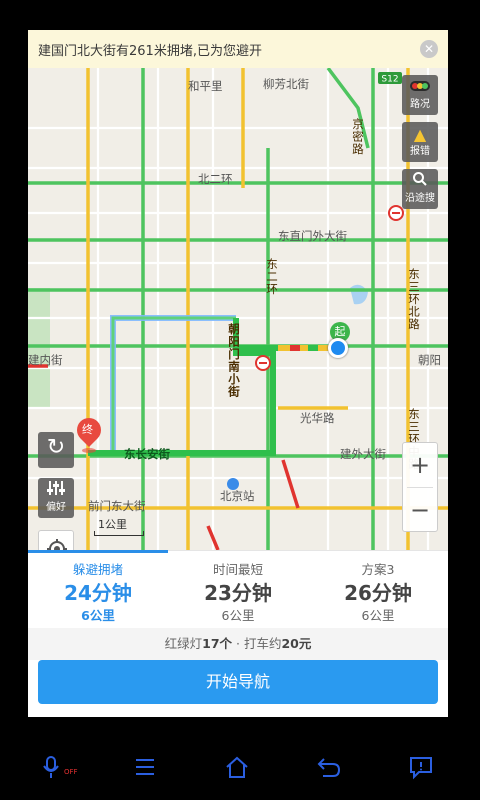 The image size is (480, 800). Describe the element at coordinates (238, 593) in the screenshot. I see `route-option-time: 23分钟` at that location.